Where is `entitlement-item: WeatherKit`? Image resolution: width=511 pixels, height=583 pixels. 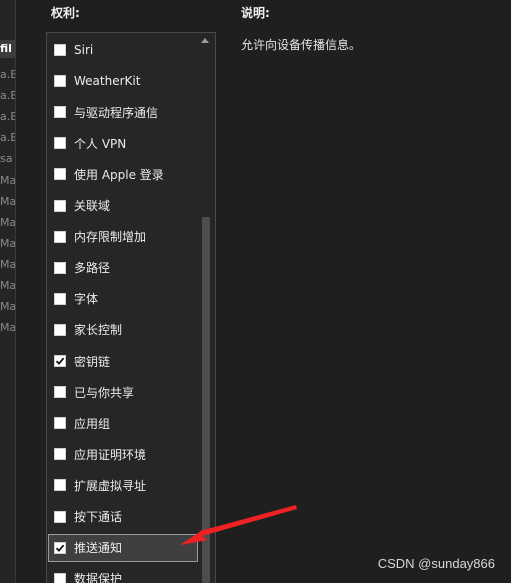 entitlement-item: WeatherKit is located at coordinates (124, 81).